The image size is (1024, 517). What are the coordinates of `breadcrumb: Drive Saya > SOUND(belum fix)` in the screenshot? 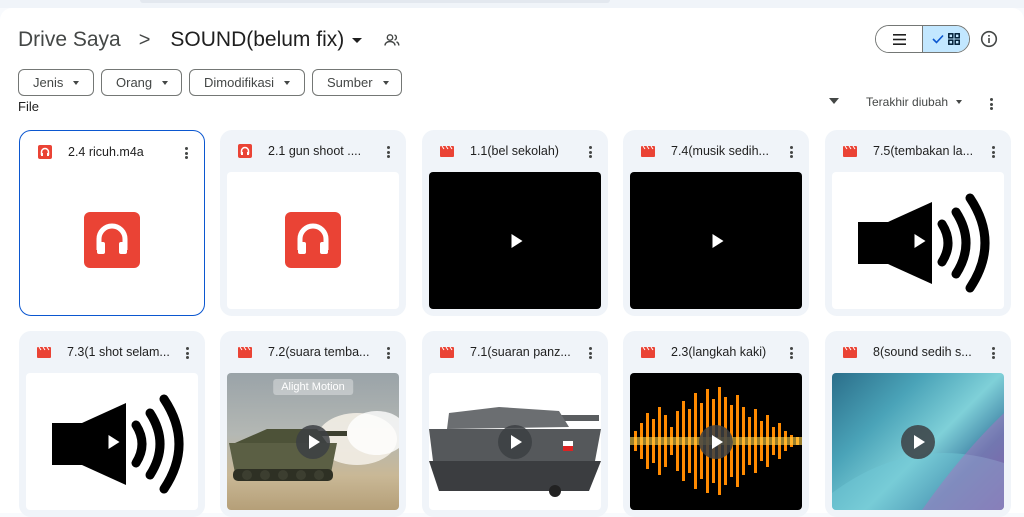 It's located at (209, 40).